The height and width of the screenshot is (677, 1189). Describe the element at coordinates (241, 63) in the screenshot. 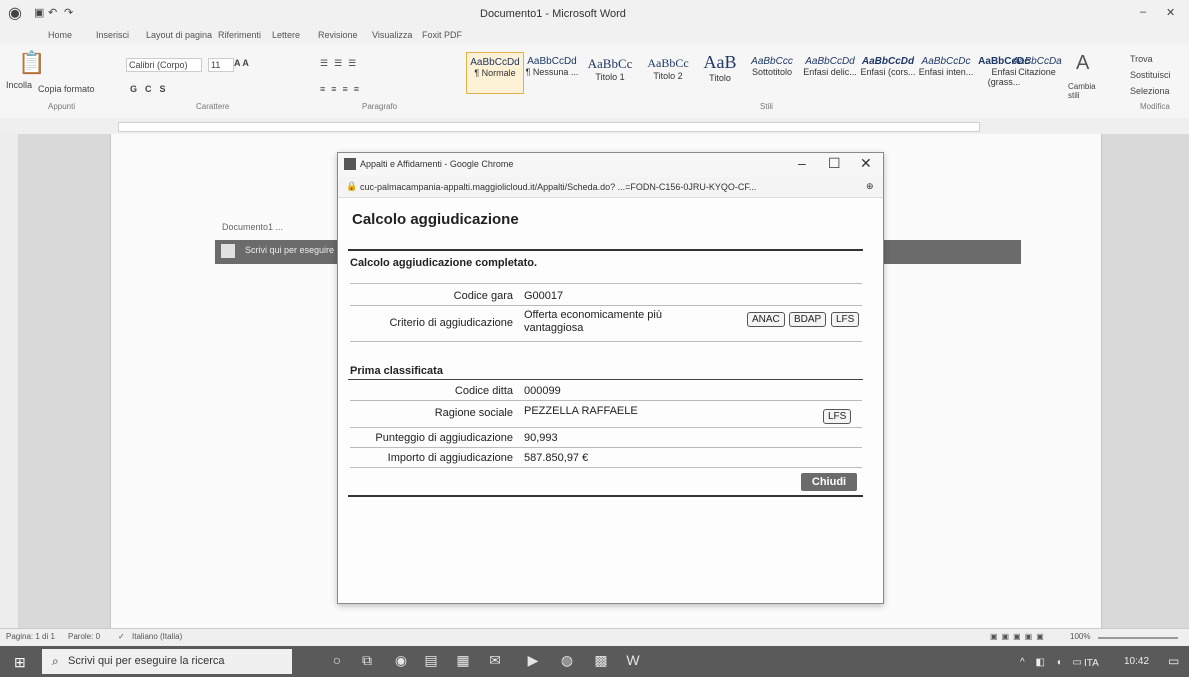

I see `grow-font-icon: A A` at that location.